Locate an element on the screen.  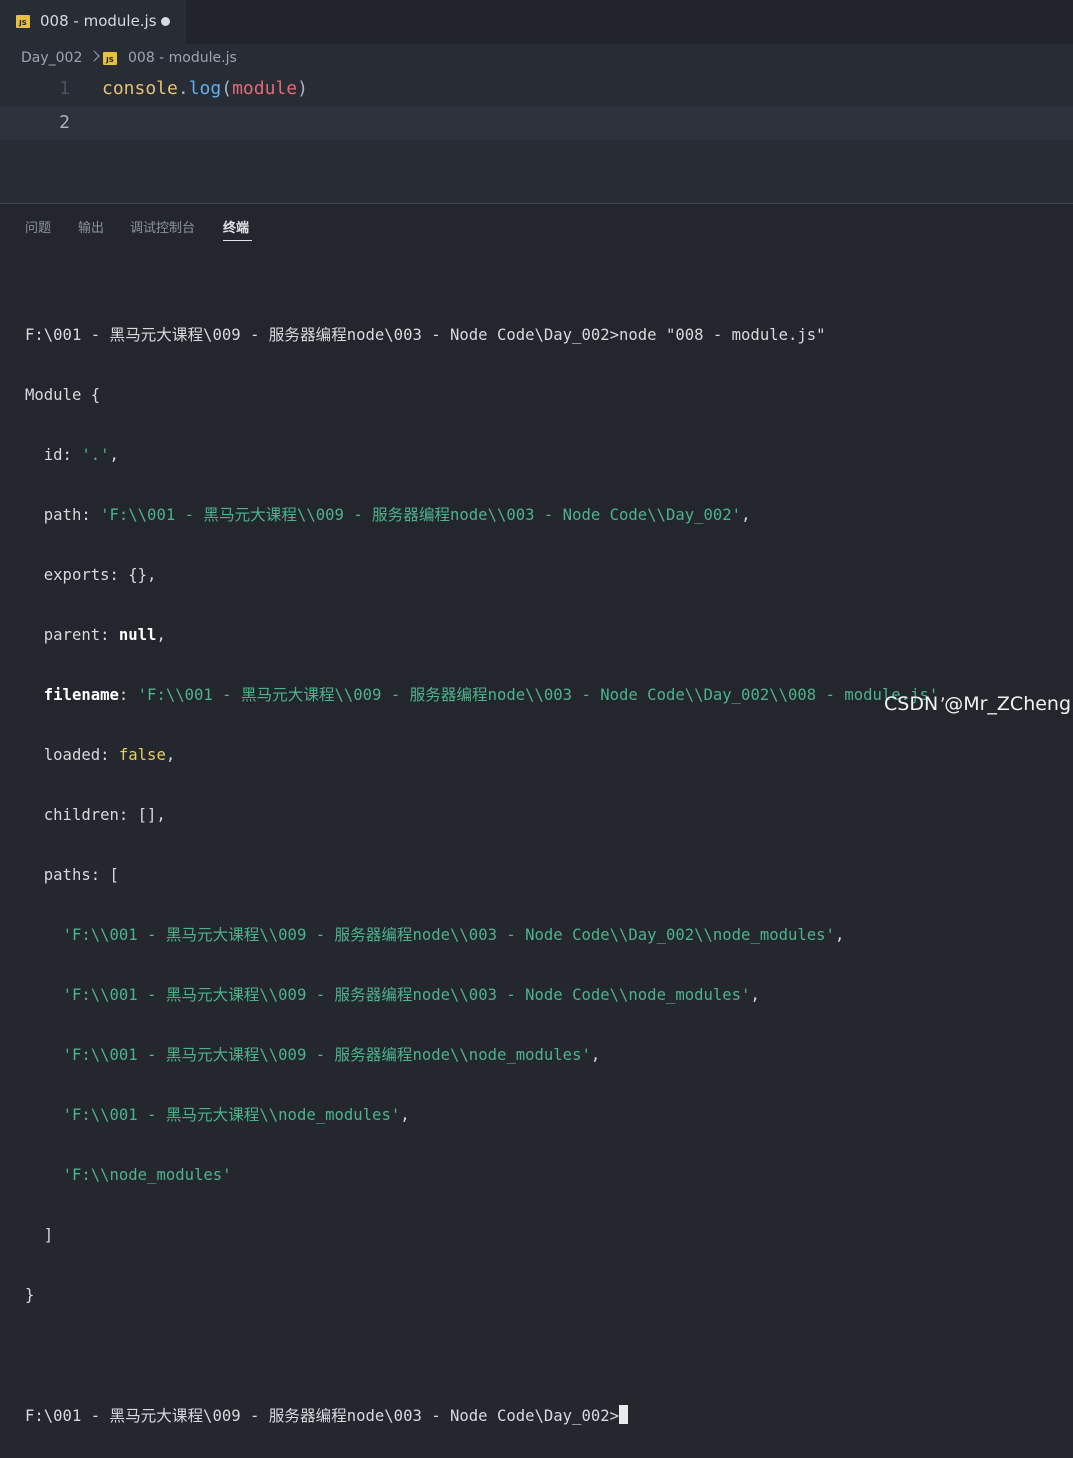
terminal-line: 'F:\\node_modules' is located at coordinates (486, 1175).